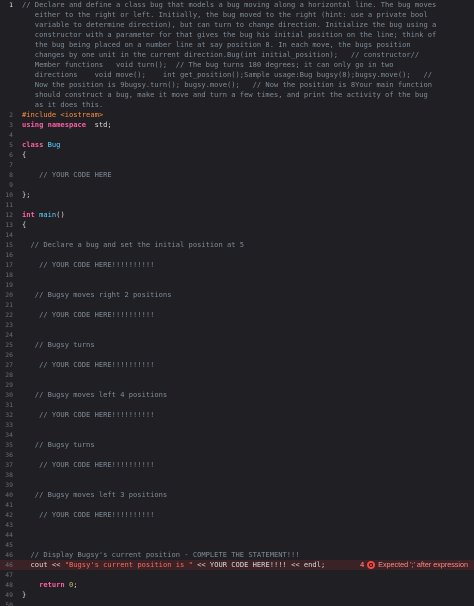 The width and height of the screenshot is (474, 606). What do you see at coordinates (237, 315) in the screenshot?
I see `code-line: 22 // YOUR CODE HERE!!!!!!!!!!` at bounding box center [237, 315].